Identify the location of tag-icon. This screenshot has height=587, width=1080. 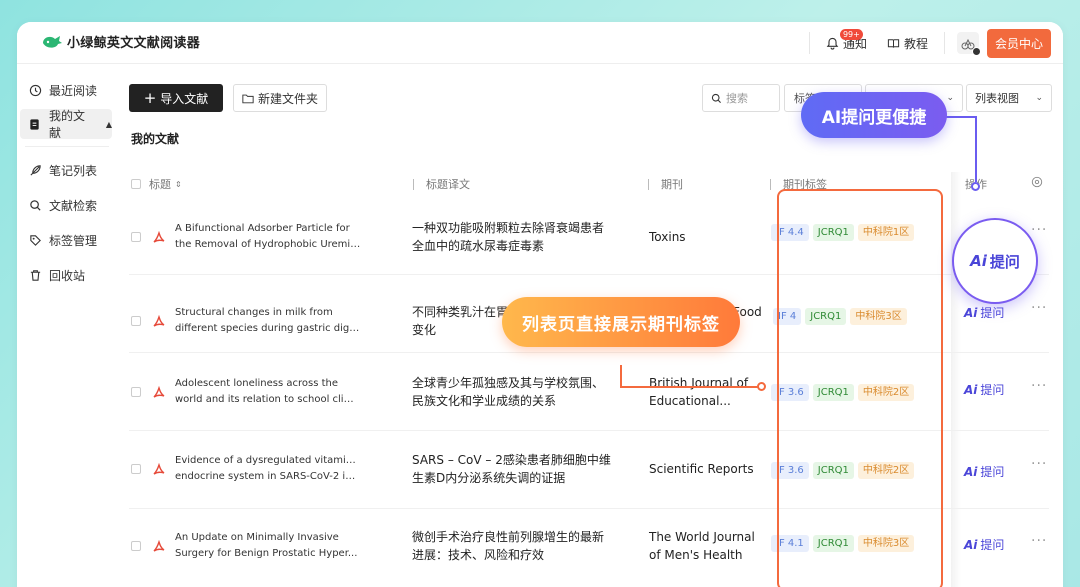
(35, 240).